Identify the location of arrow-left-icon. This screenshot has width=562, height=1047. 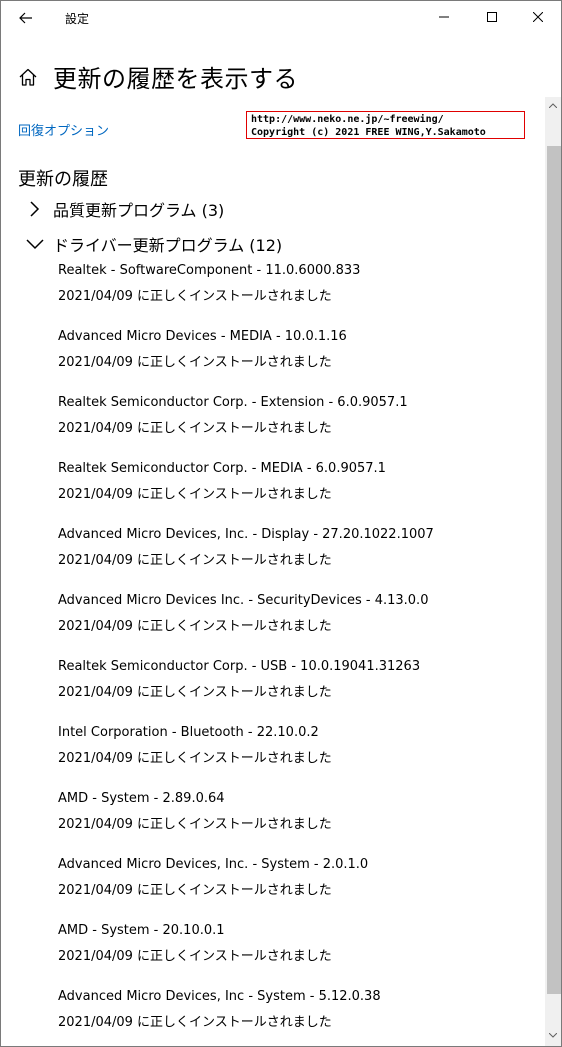
(25, 18).